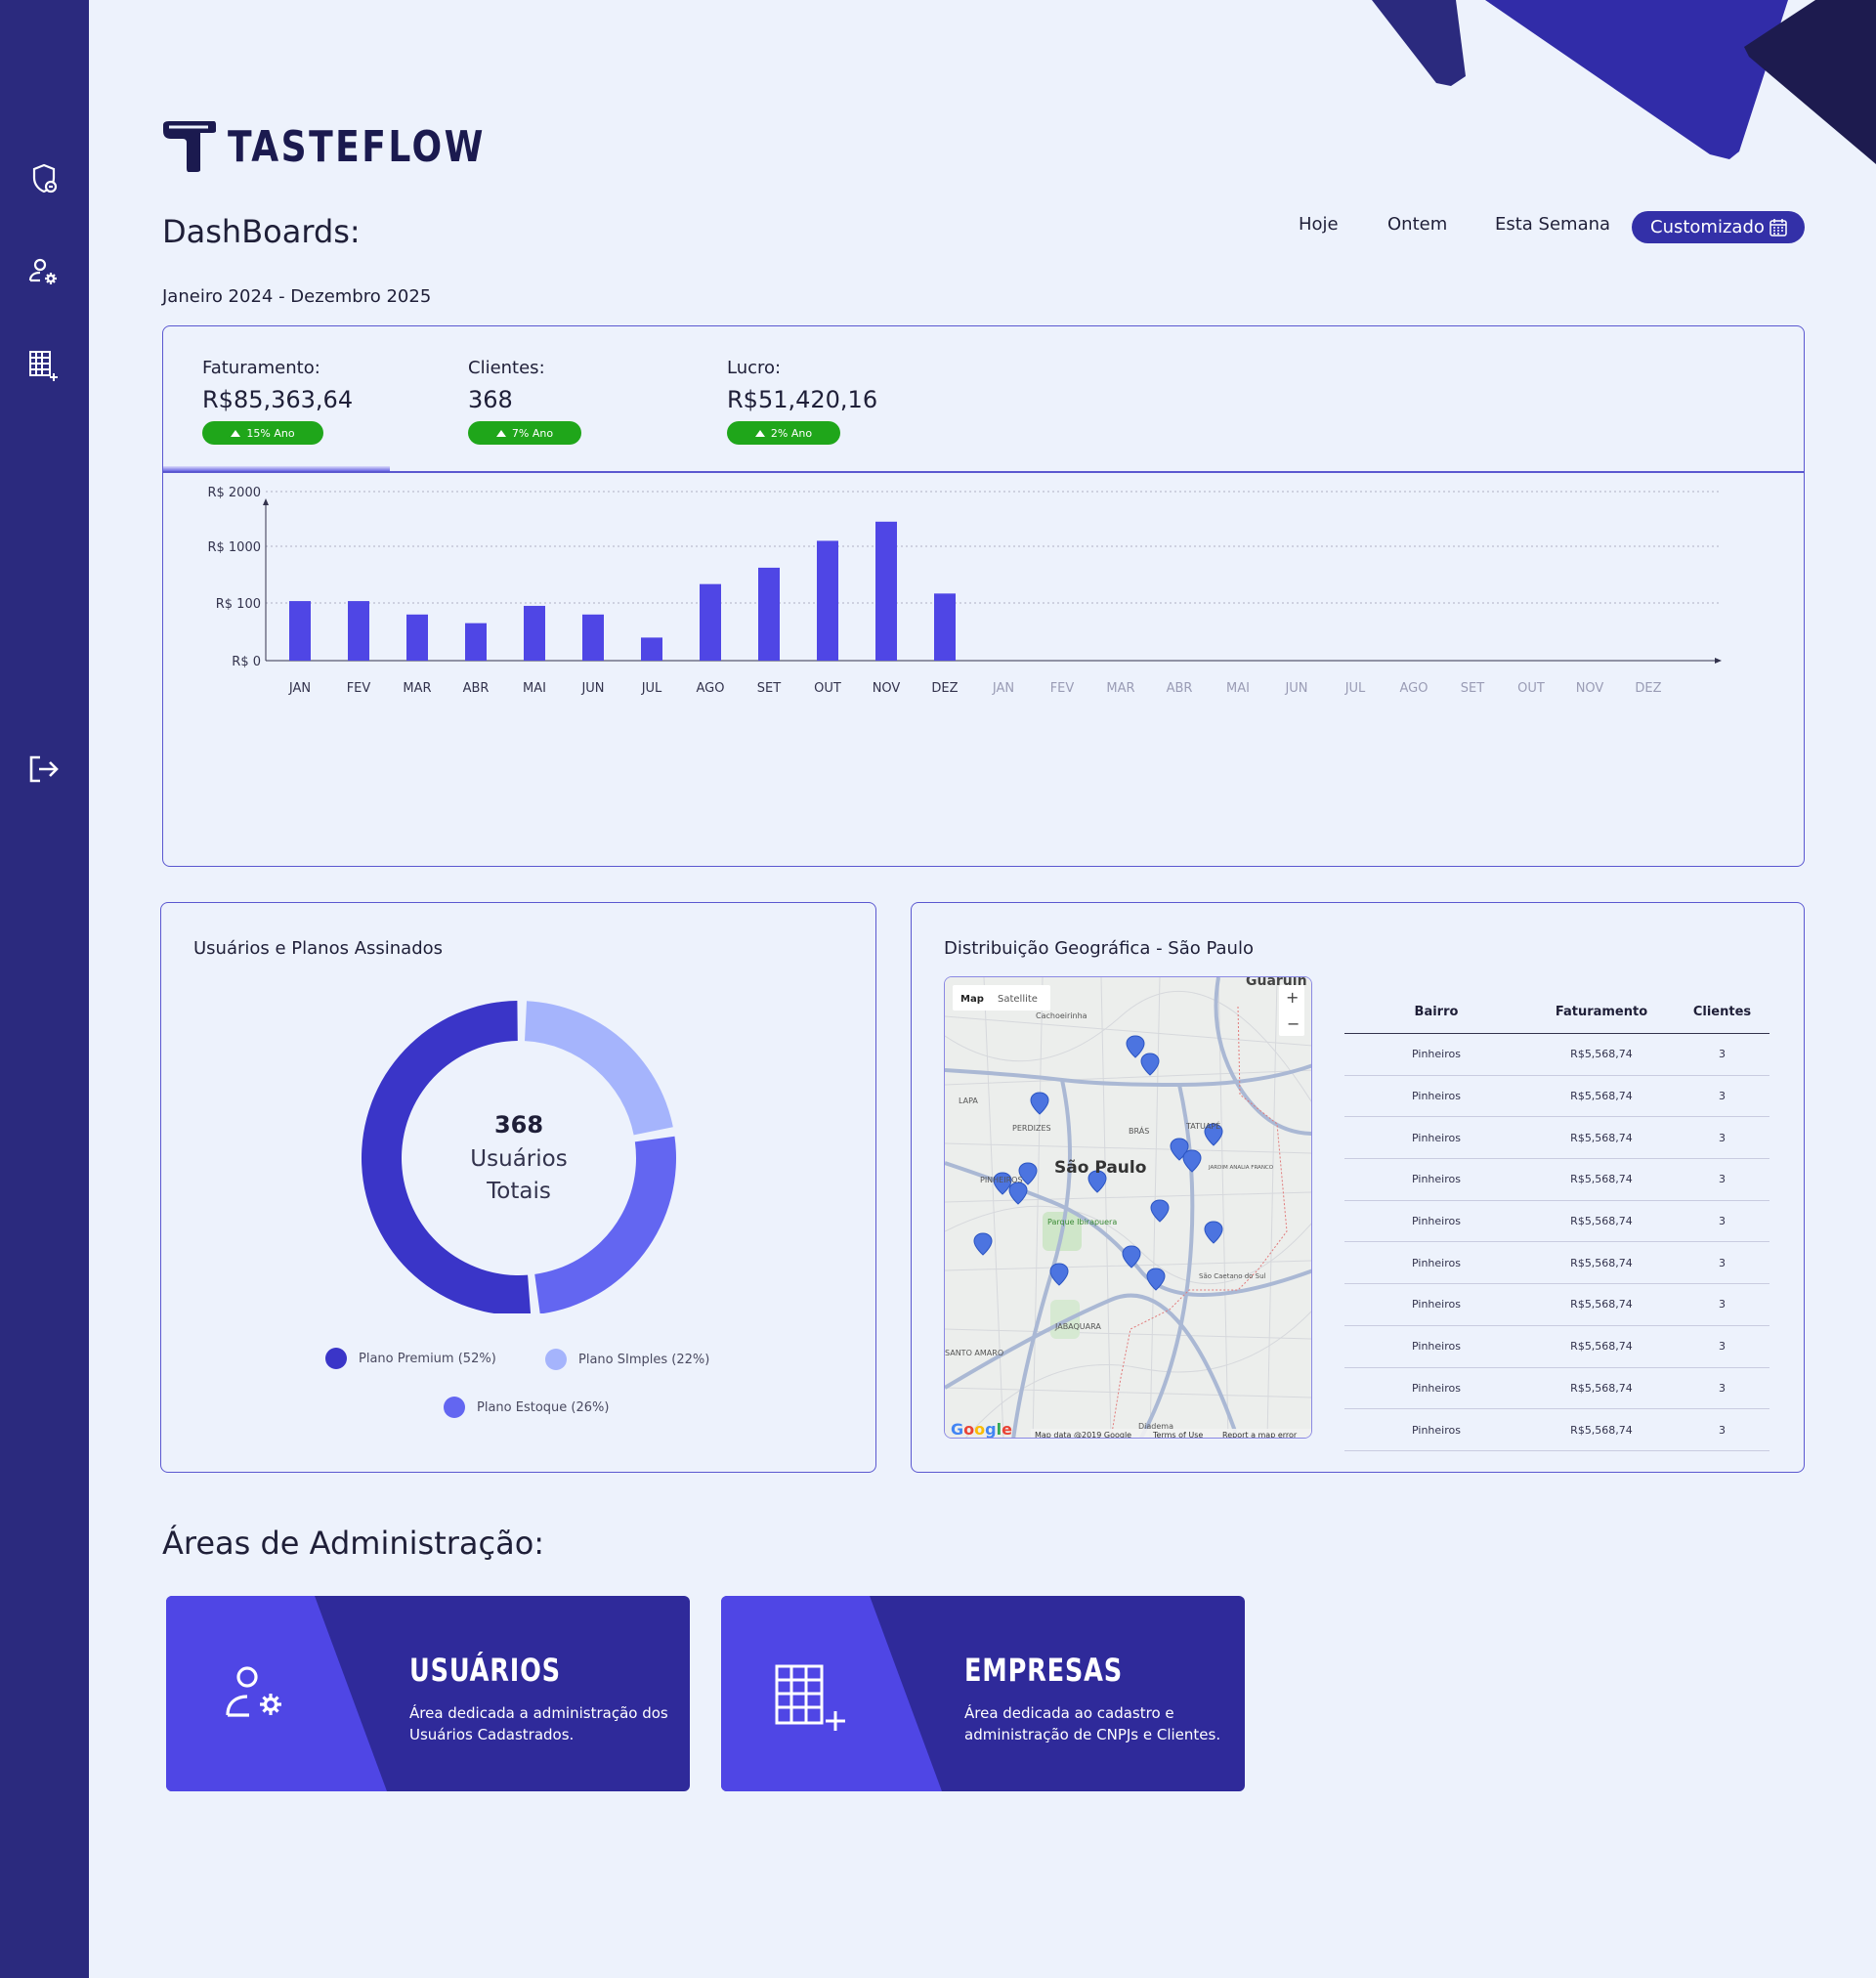 The width and height of the screenshot is (1876, 1978). I want to click on kpi-badge: 15% Ano, so click(262, 433).